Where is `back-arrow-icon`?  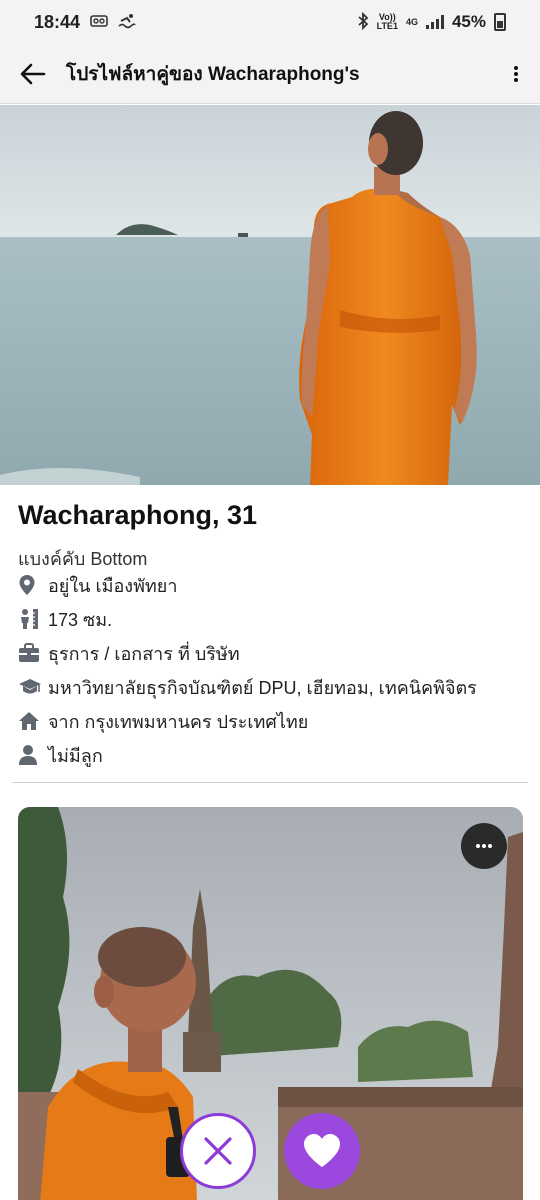
back-arrow-icon is located at coordinates (33, 73).